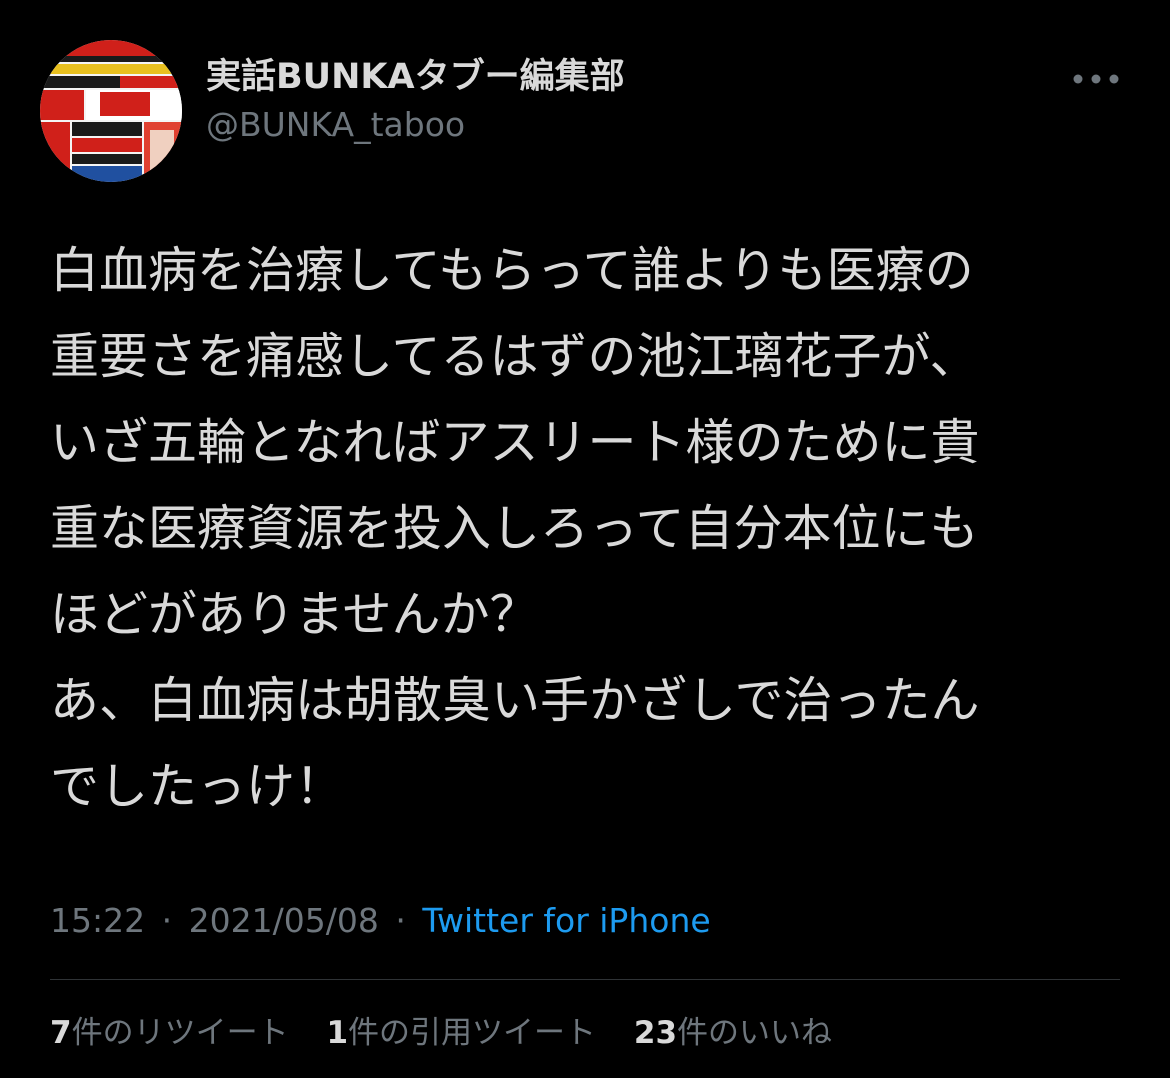 The image size is (1170, 1078). Describe the element at coordinates (415, 125) in the screenshot. I see `author-handle: @BUNKA_taboo` at that location.